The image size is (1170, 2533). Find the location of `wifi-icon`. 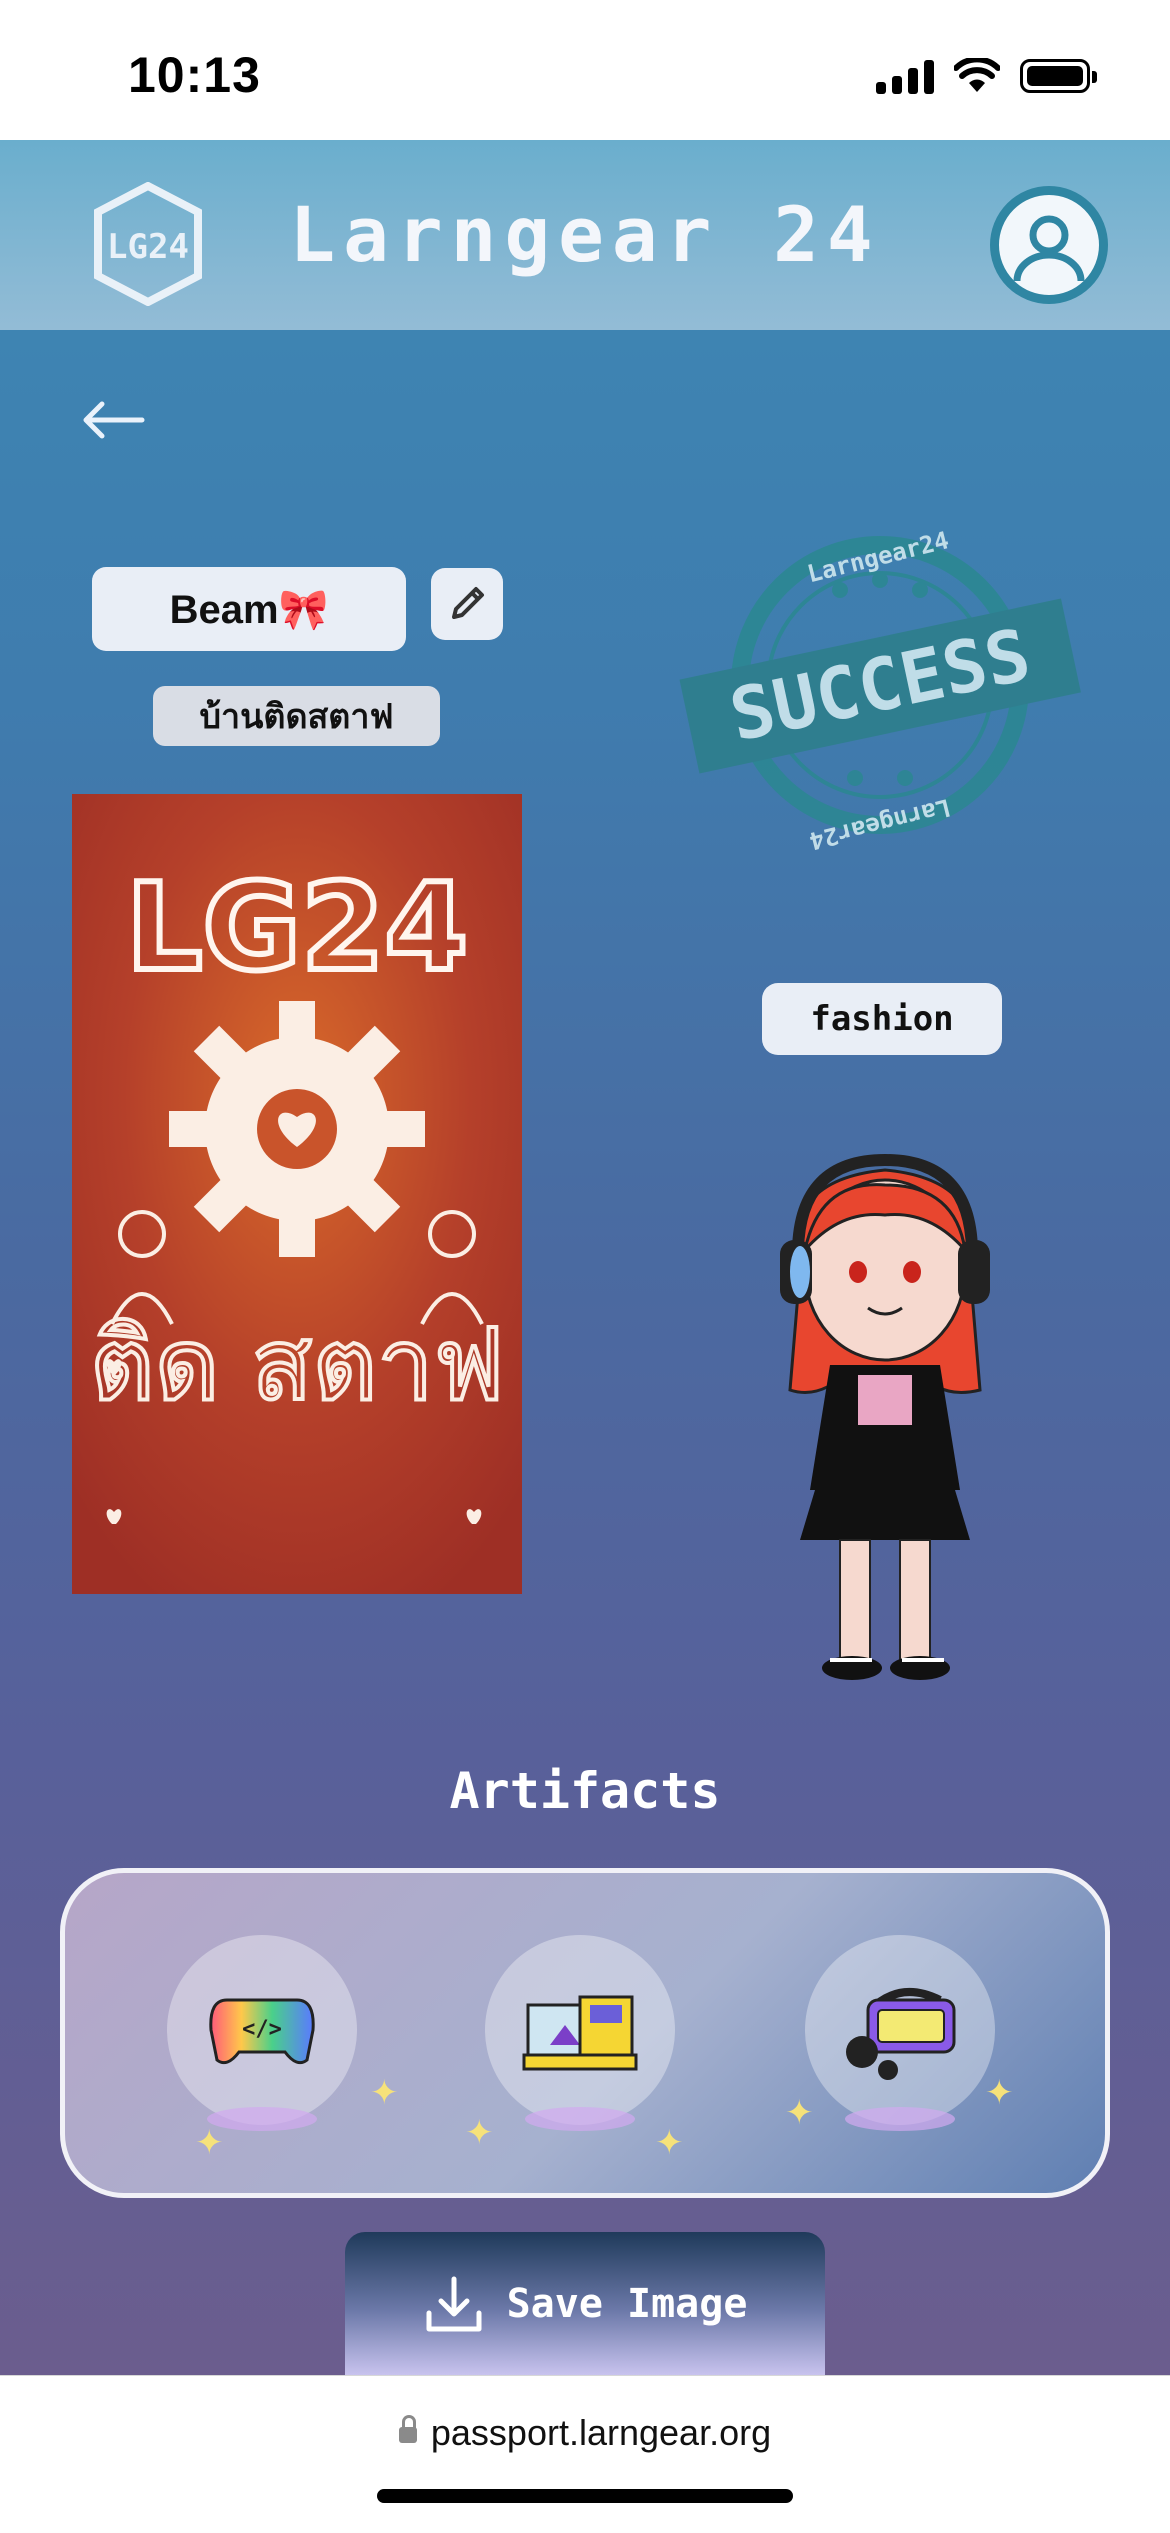

wifi-icon is located at coordinates (977, 75).